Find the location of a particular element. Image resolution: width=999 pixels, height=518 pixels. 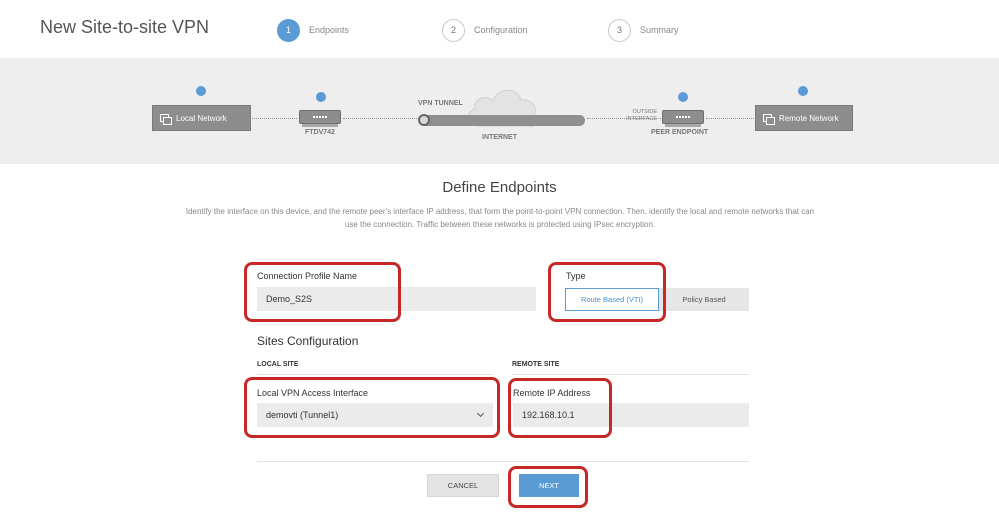

remote-network-label: Remote Network is located at coordinates (809, 118).